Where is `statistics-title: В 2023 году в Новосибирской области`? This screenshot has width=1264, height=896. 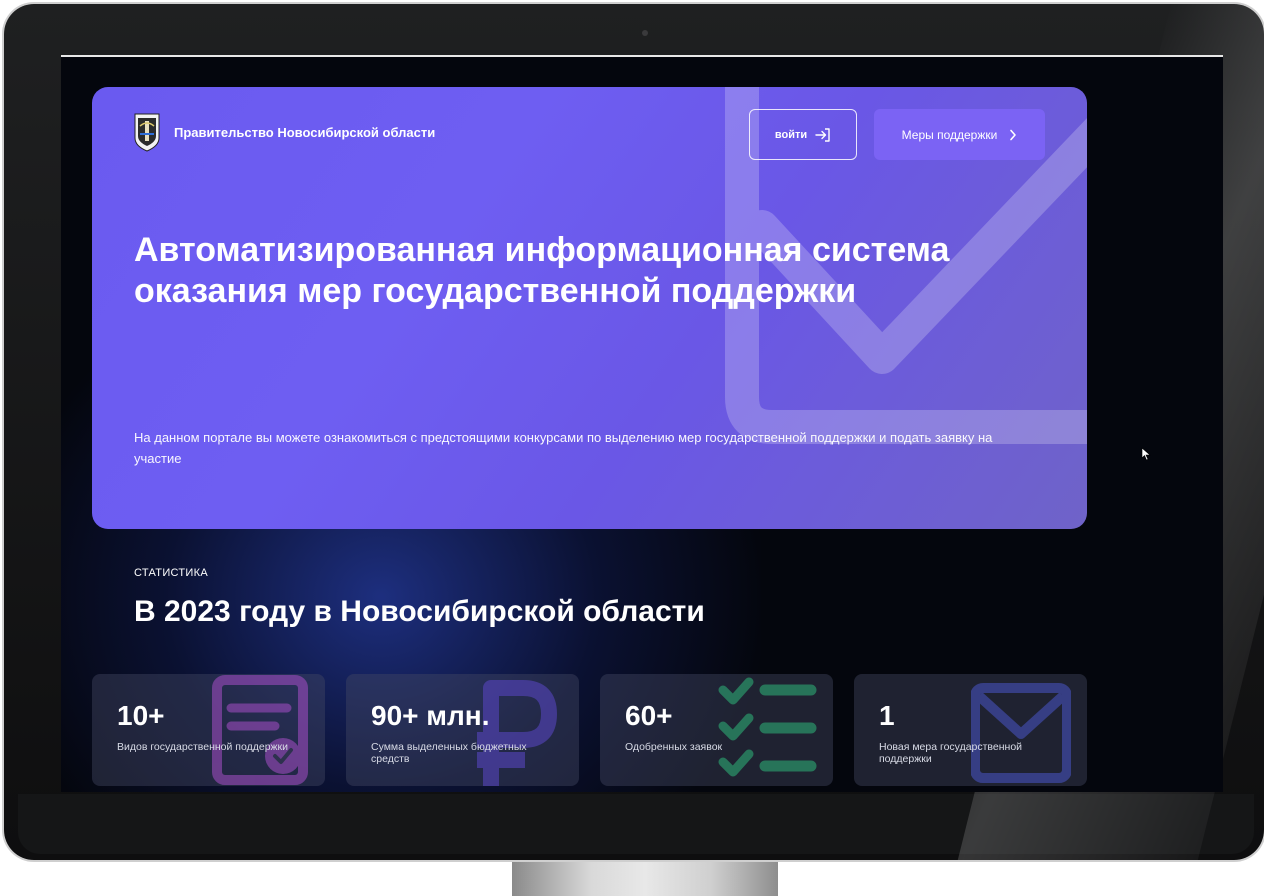 statistics-title: В 2023 году в Новосибирской области is located at coordinates (419, 611).